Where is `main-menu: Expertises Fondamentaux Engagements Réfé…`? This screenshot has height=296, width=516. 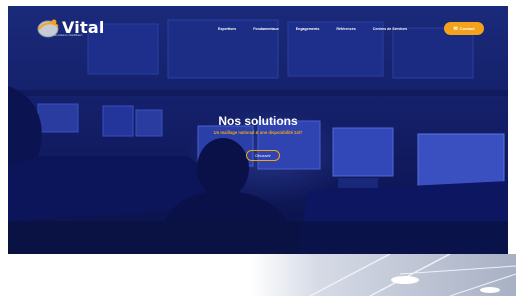 main-menu: Expertises Fondamentaux Engagements Réfé… is located at coordinates (321, 29).